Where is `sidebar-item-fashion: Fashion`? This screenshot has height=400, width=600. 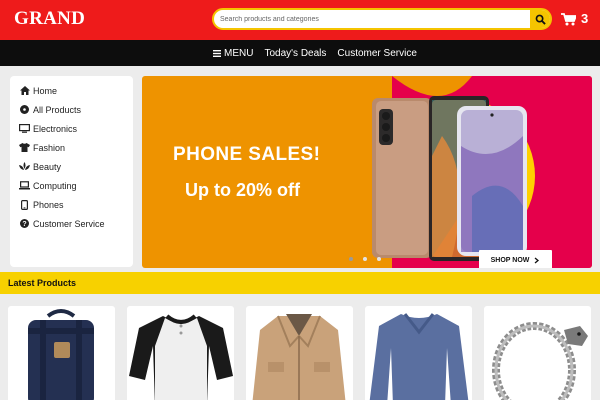
sidebar-item-fashion: Fashion is located at coordinates (71, 147).